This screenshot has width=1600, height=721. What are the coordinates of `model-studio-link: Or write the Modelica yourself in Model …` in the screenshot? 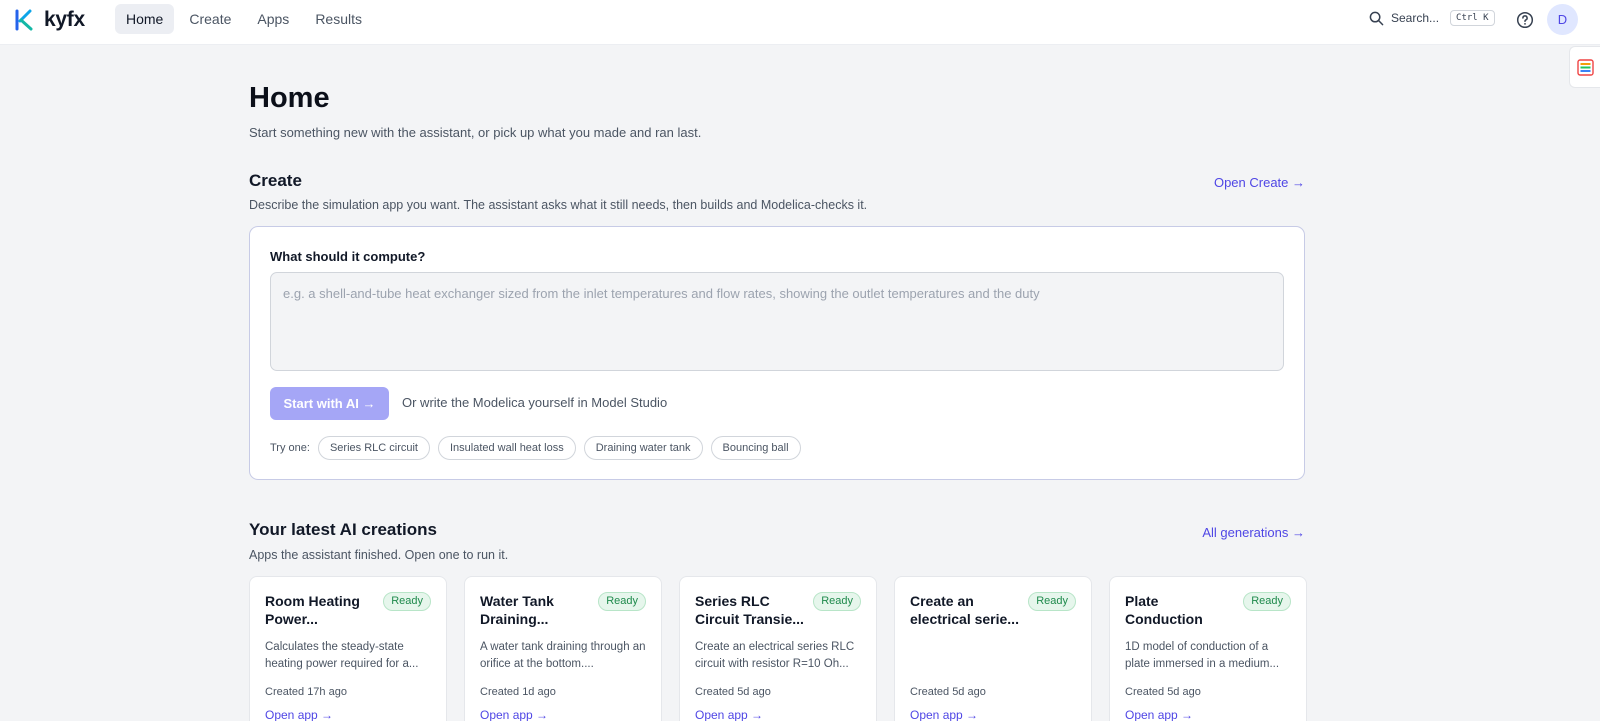 It's located at (534, 402).